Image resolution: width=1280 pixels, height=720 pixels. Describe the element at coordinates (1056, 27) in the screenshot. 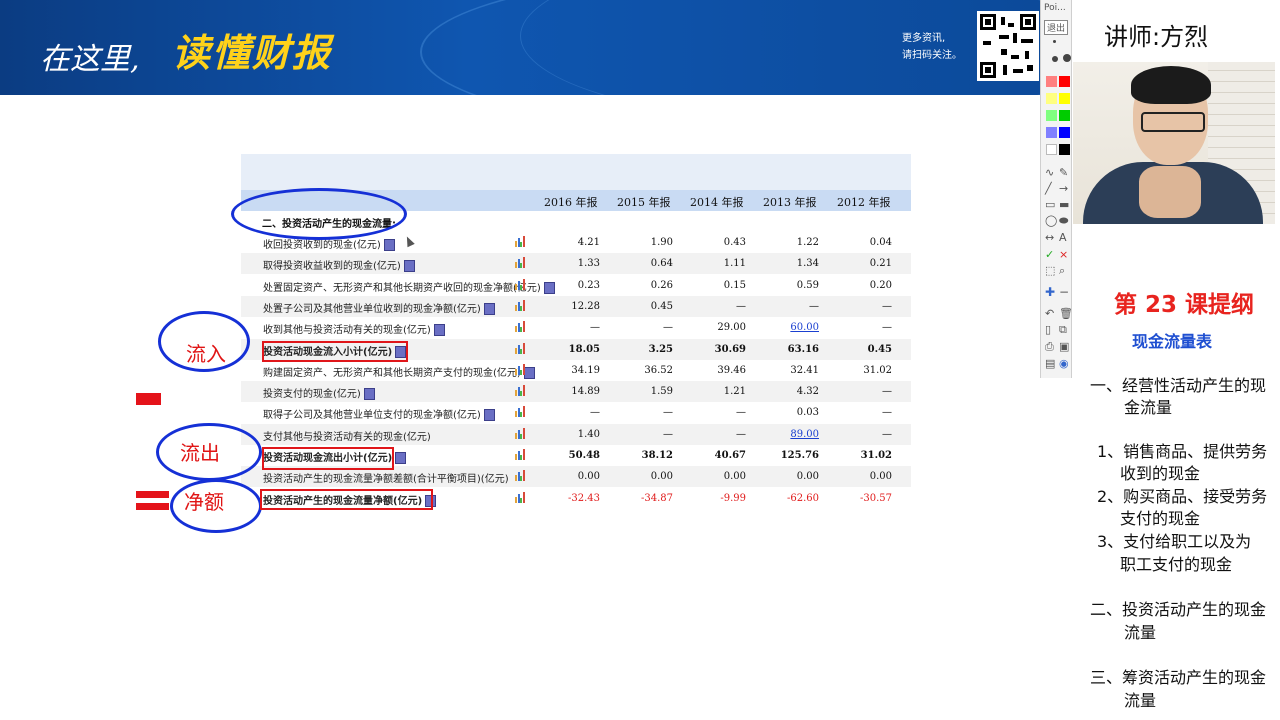

I see `exit-button: 退出` at that location.